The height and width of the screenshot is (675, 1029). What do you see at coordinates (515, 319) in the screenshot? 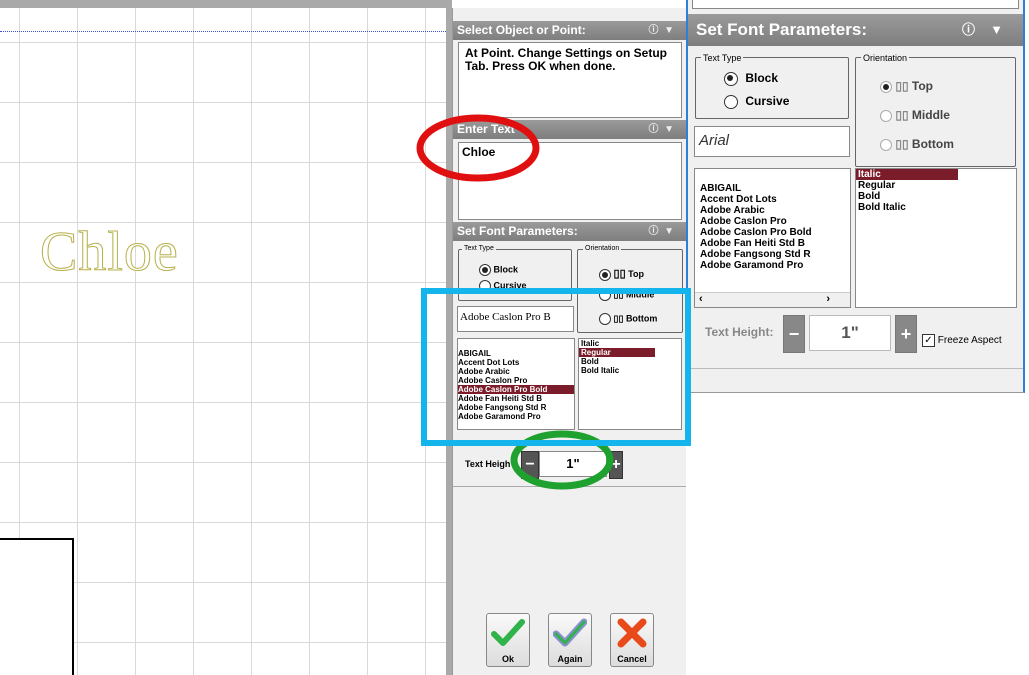
I see `font-preview-field: Adobe Caslon Pro B` at bounding box center [515, 319].